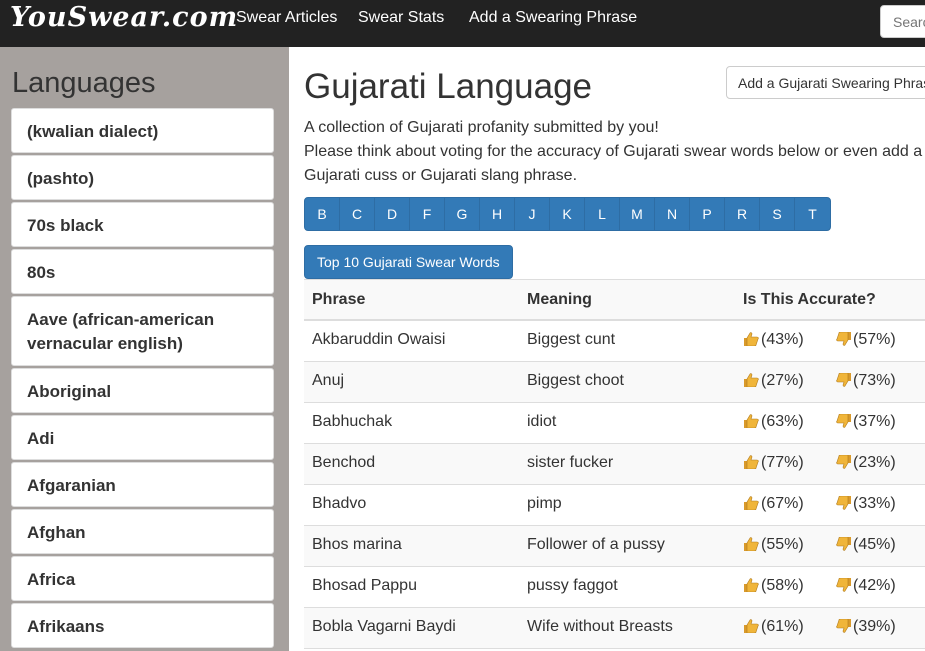 This screenshot has width=925, height=651. What do you see at coordinates (322, 214) in the screenshot?
I see `letter-button: B` at bounding box center [322, 214].